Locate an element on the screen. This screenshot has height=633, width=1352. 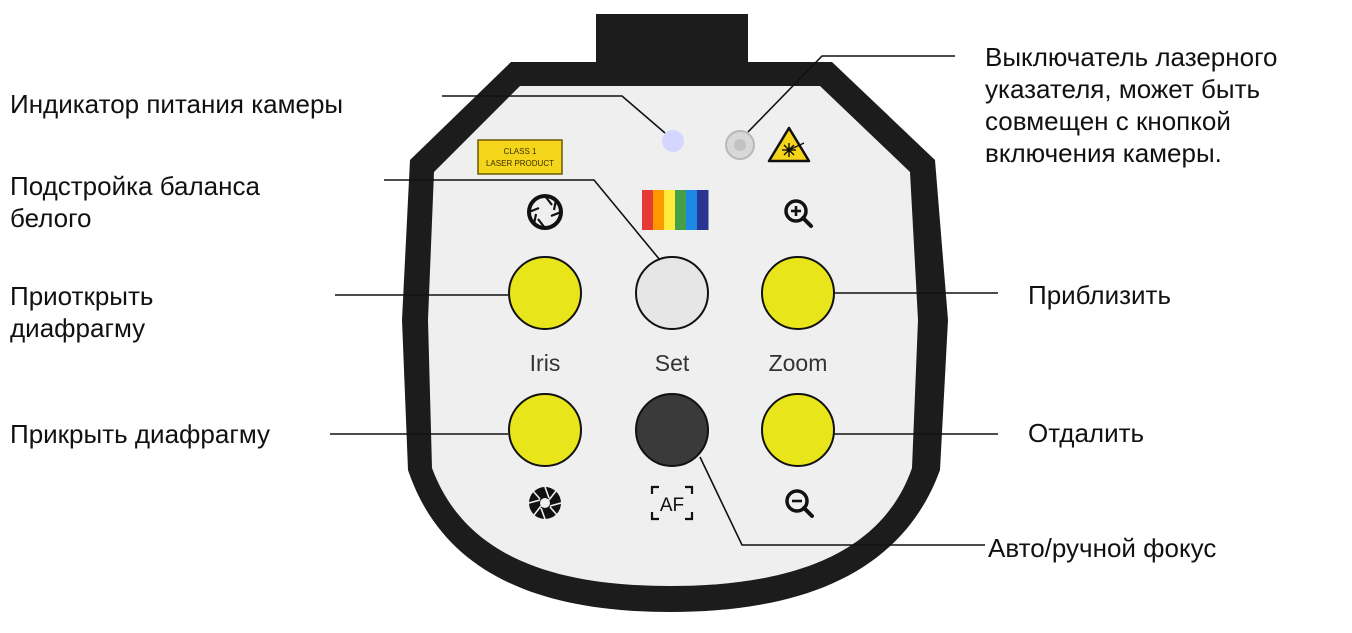
zoom-out-button is located at coordinates (798, 430).